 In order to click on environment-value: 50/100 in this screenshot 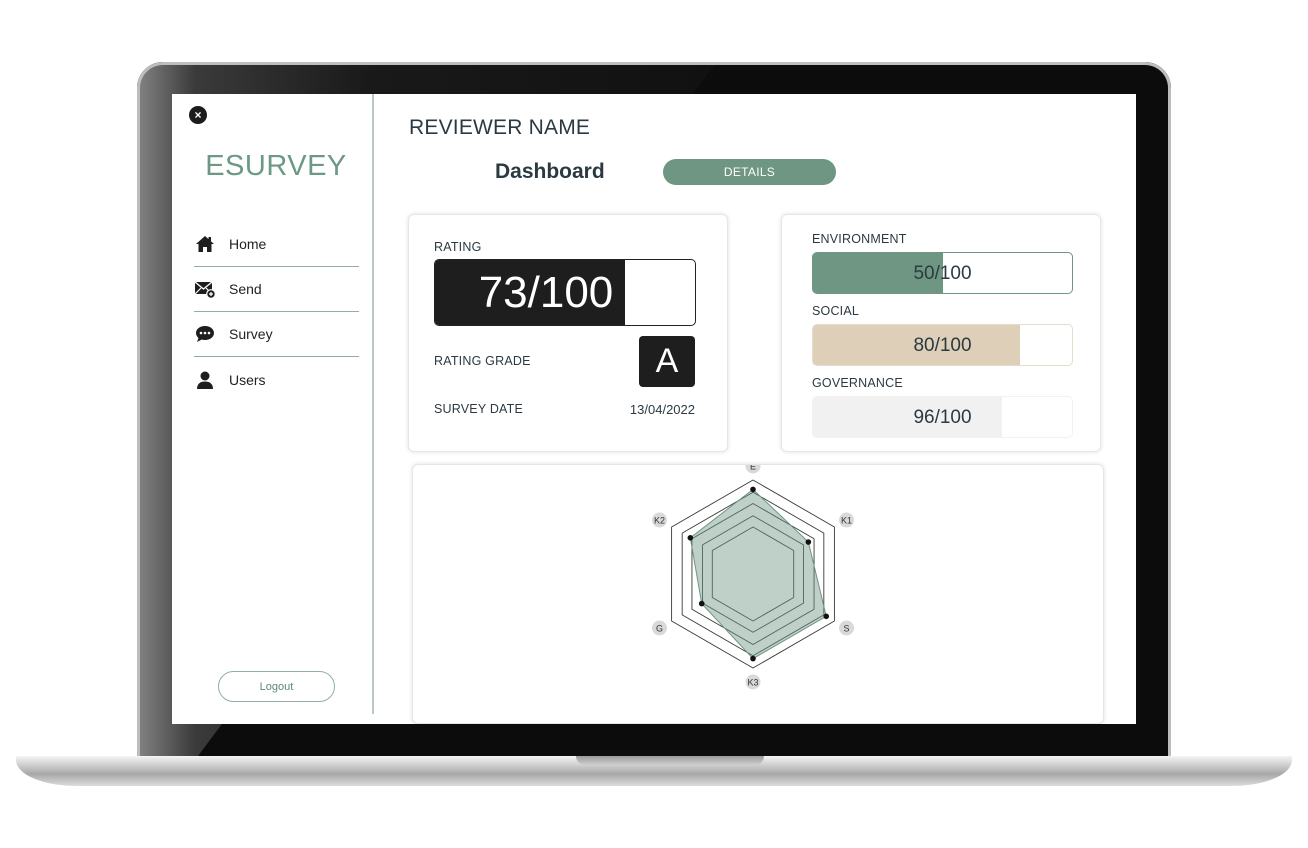, I will do `click(942, 273)`.